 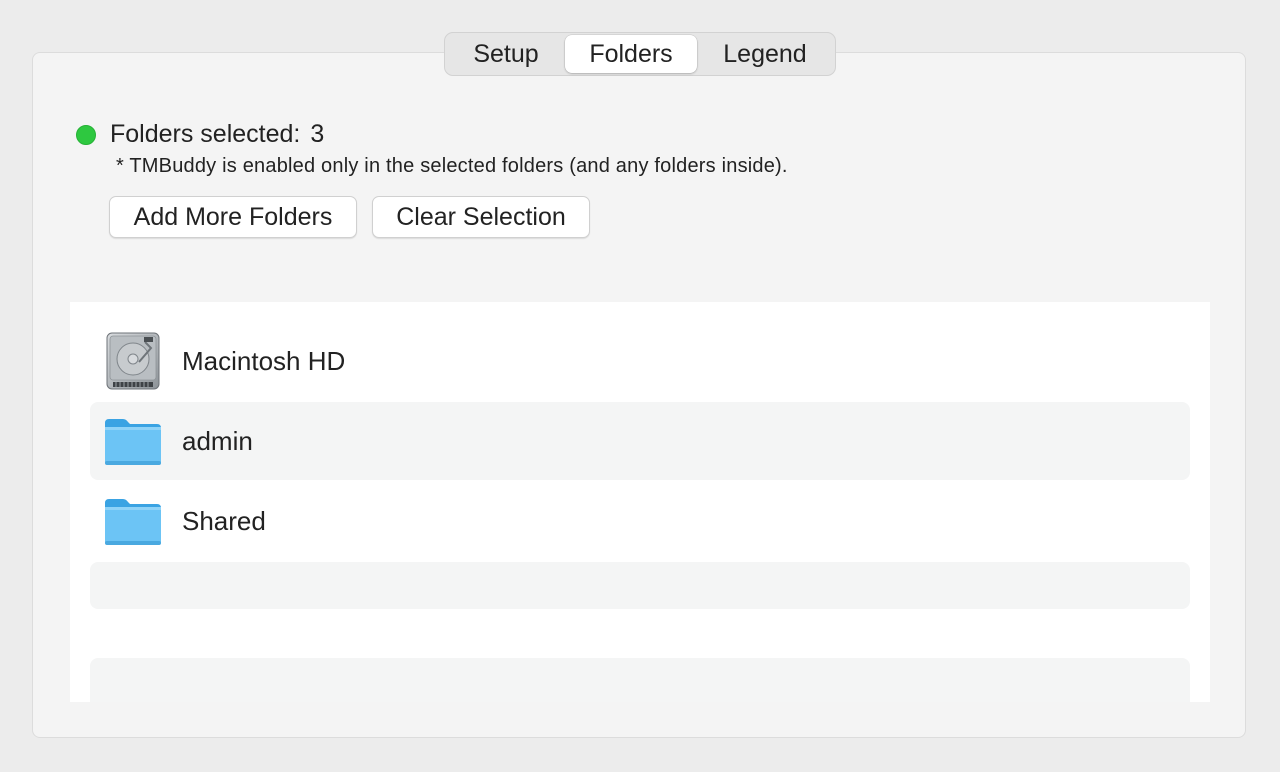 I want to click on folder-name: admin, so click(x=217, y=440).